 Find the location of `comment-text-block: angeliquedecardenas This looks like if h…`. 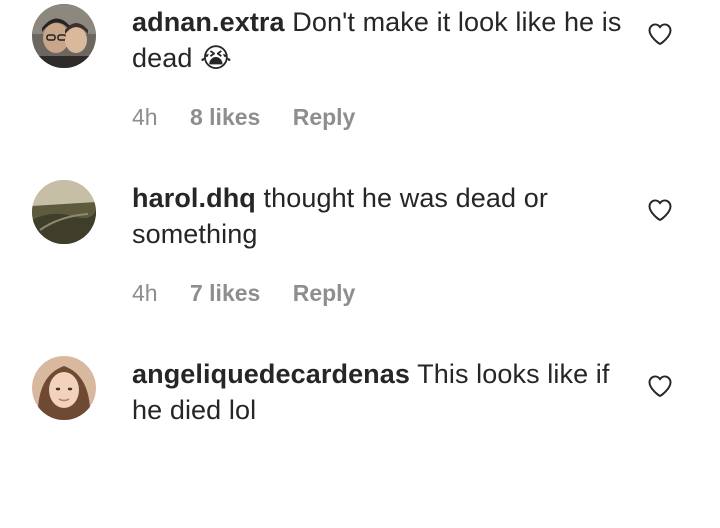

comment-text-block: angeliquedecardenas This looks like if h… is located at coordinates (377, 392).